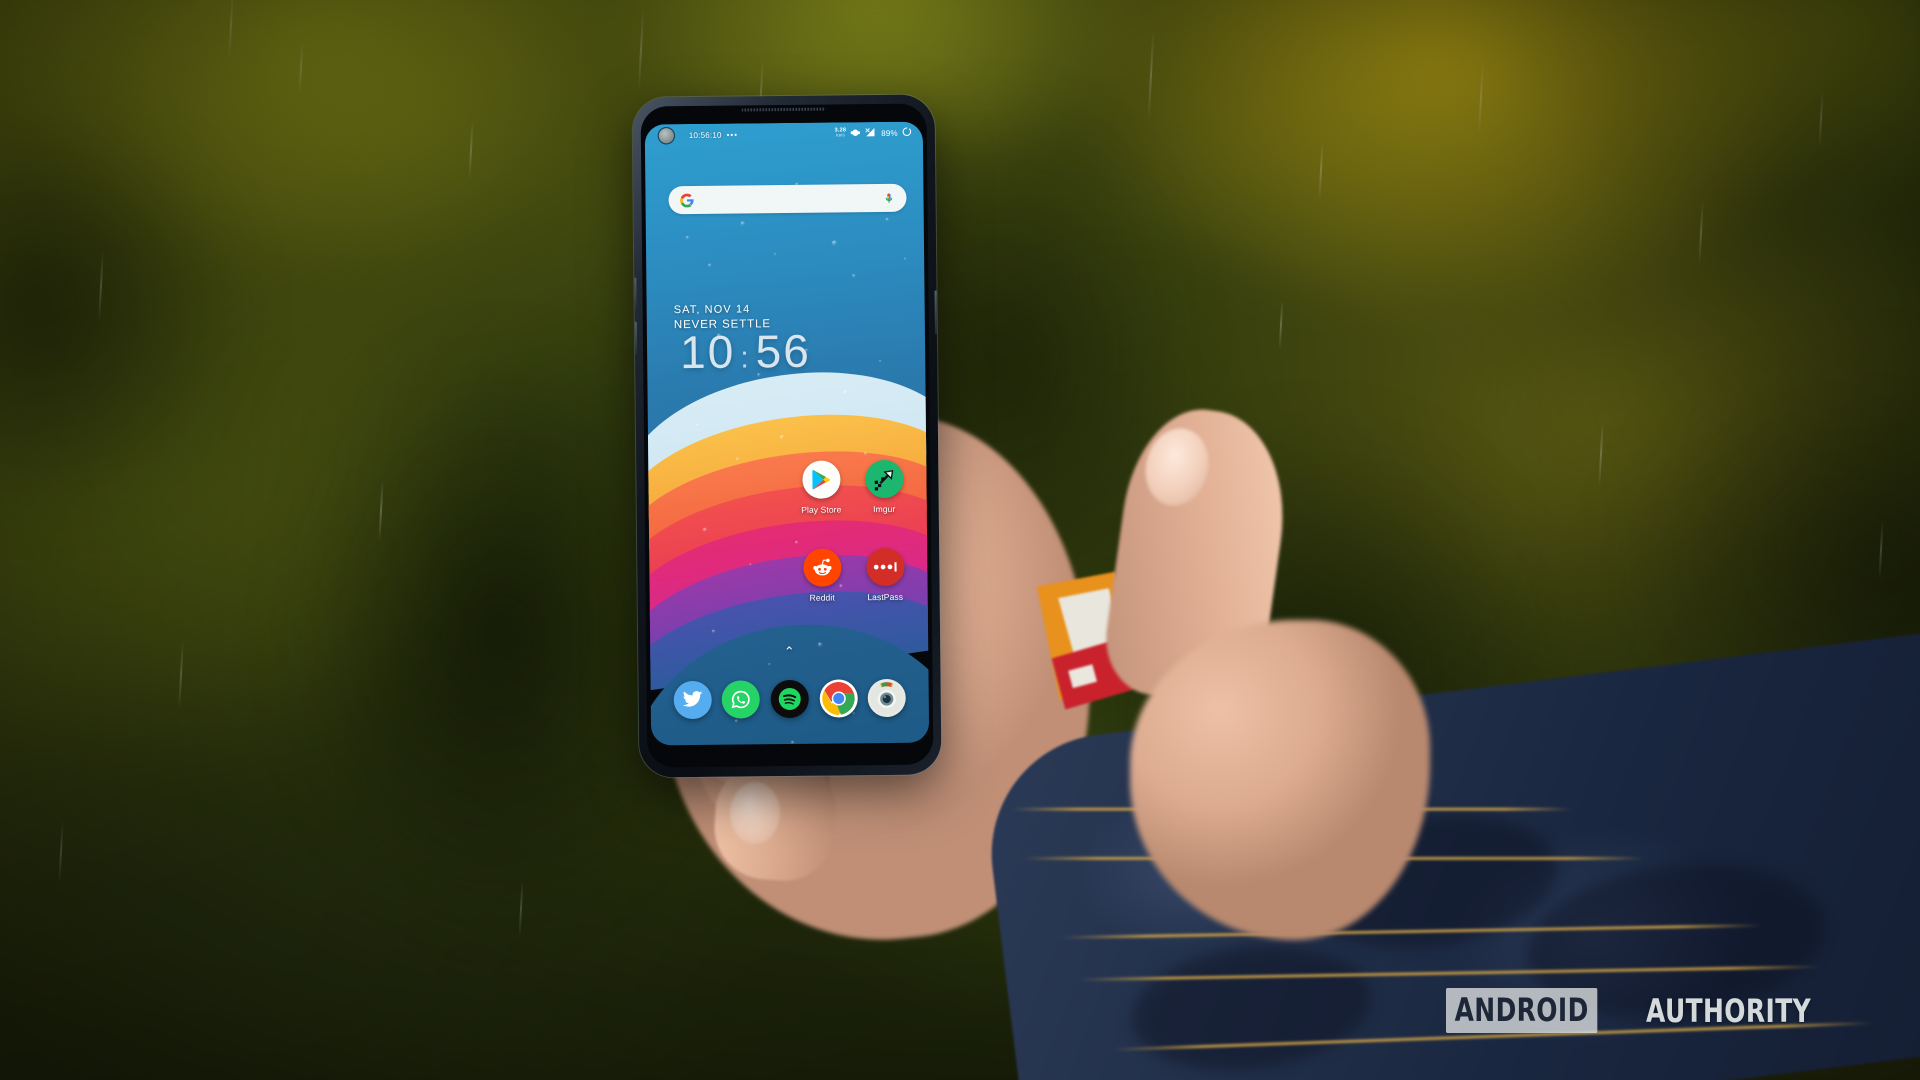 This screenshot has width=1920, height=1080. Describe the element at coordinates (787, 199) in the screenshot. I see `google-search-bar` at that location.